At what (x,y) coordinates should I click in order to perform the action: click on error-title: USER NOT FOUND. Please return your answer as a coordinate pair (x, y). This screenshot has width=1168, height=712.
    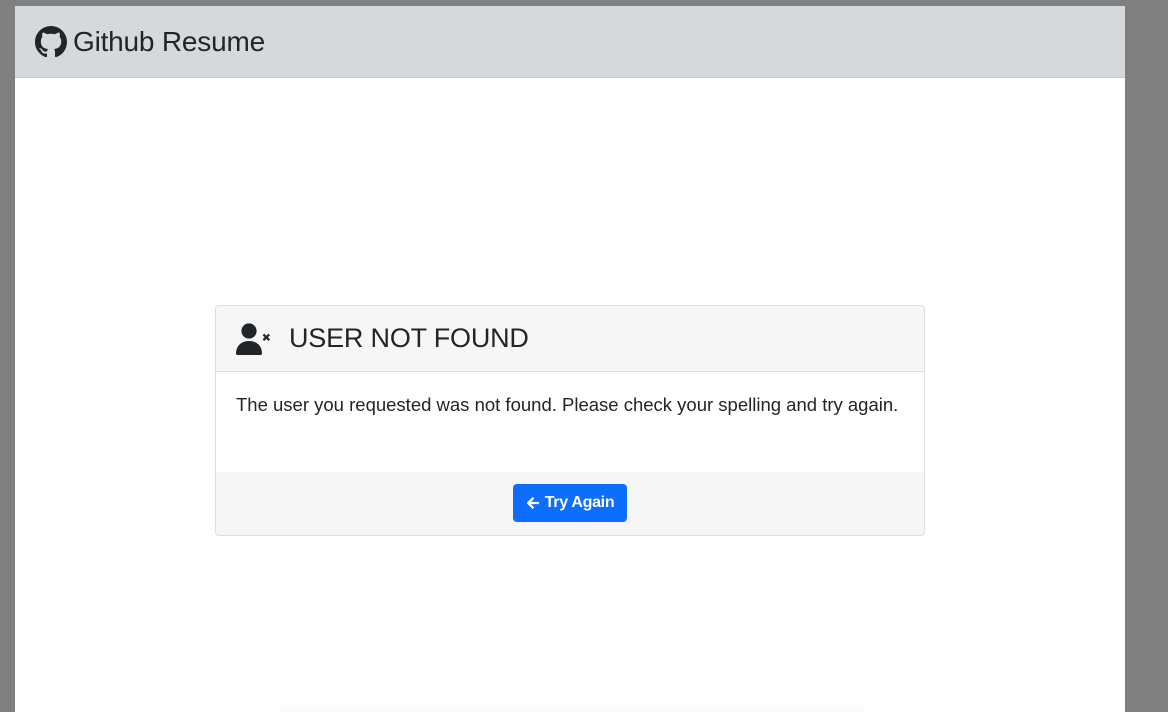
    Looking at the image, I should click on (409, 338).